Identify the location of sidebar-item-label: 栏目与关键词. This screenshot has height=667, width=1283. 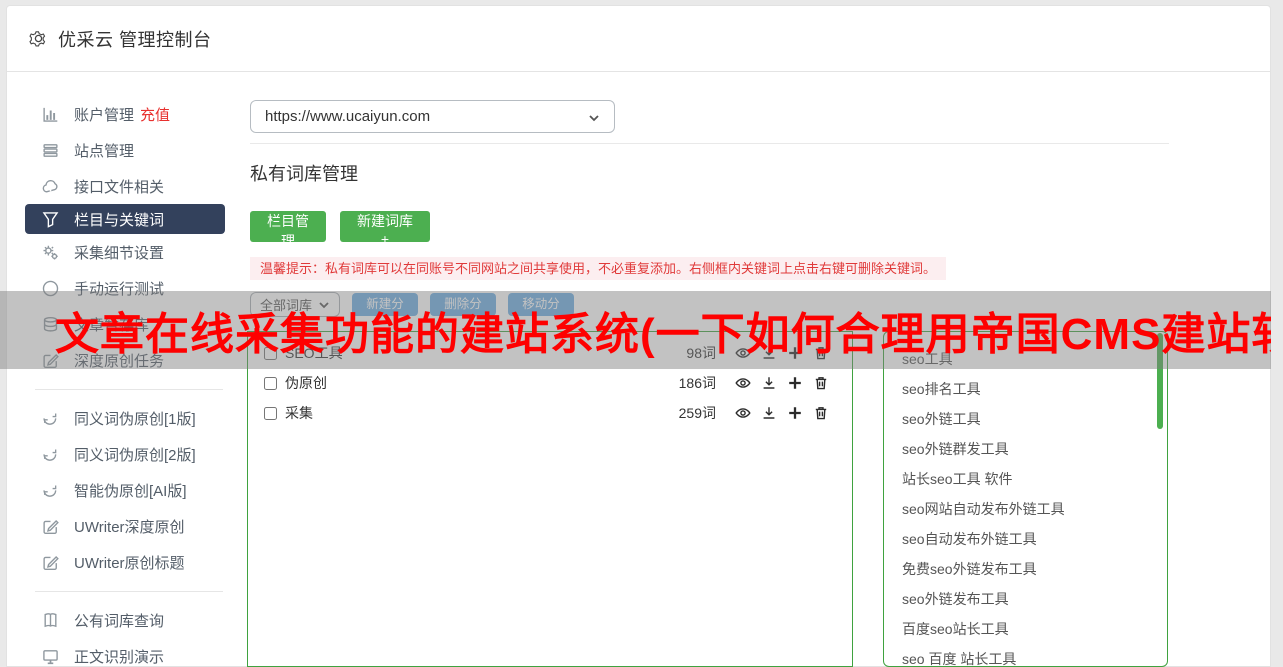
(119, 220).